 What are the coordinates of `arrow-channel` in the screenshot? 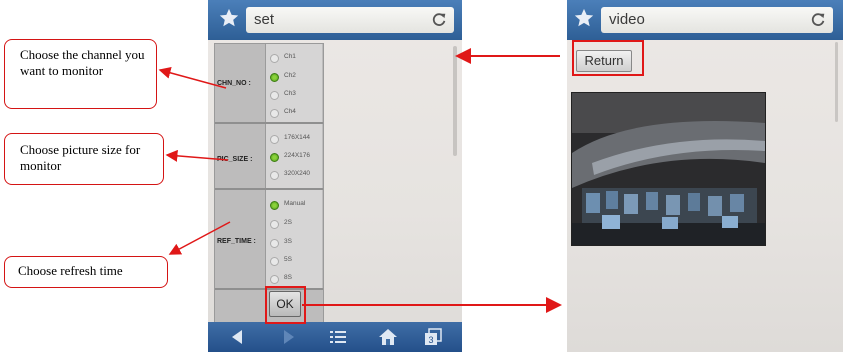 It's located at (192, 77).